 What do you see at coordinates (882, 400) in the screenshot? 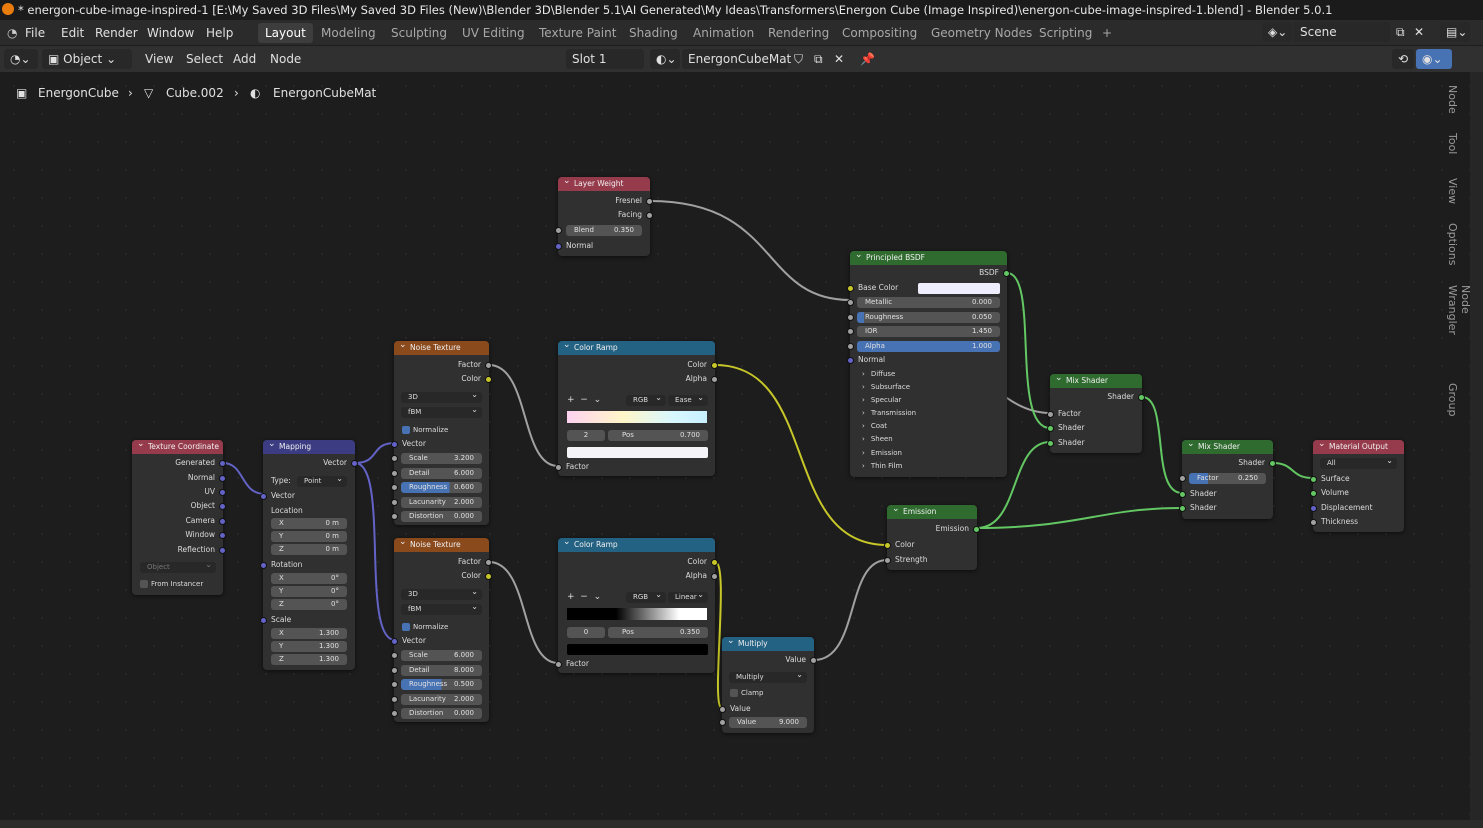
I see `panel-specular: Specular` at bounding box center [882, 400].